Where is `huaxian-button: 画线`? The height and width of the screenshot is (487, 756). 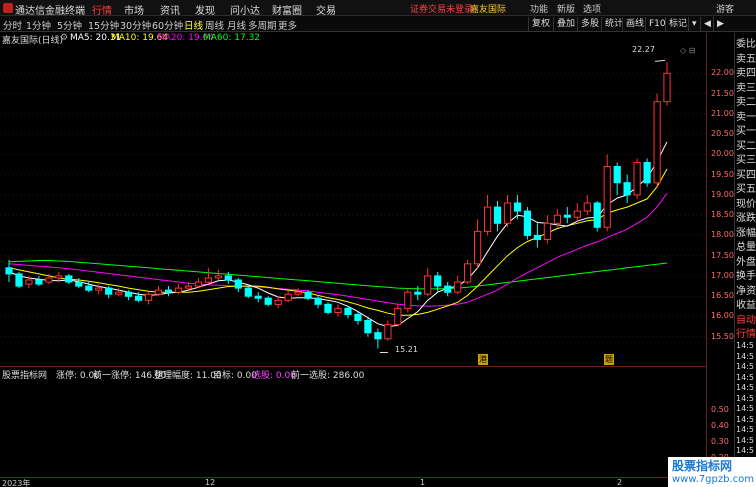 huaxian-button: 画线 is located at coordinates (633, 24).